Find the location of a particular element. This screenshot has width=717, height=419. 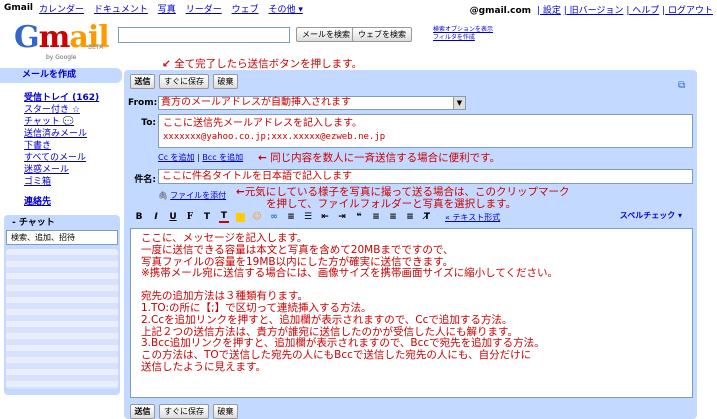

brand-label: Gmail is located at coordinates (19, 8).